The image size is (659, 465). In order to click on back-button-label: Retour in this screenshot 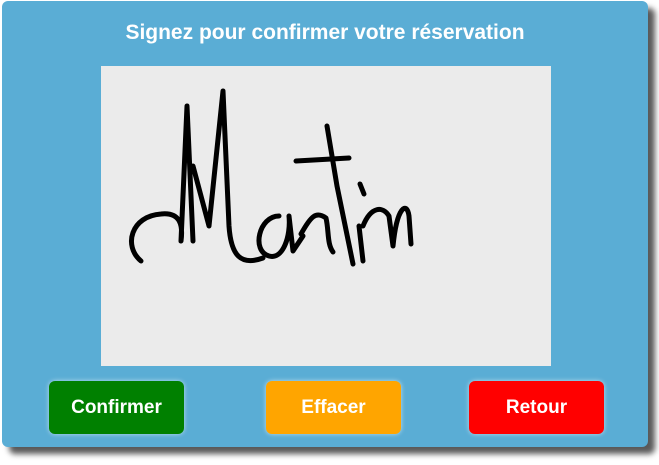, I will do `click(536, 407)`.